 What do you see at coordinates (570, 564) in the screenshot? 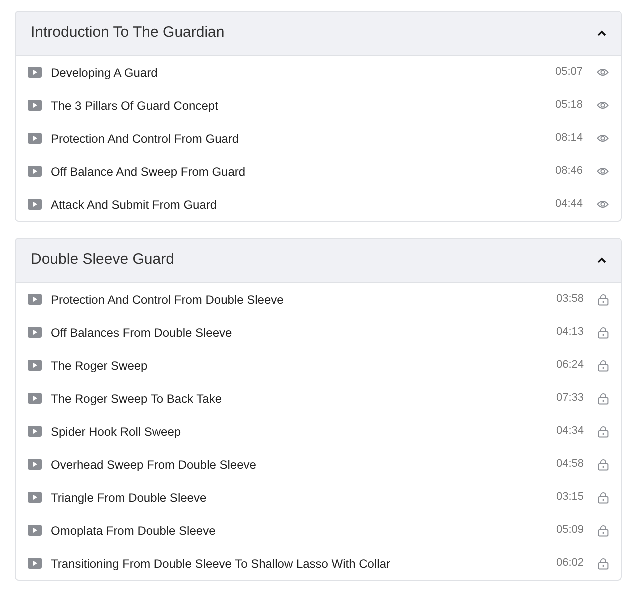
I see `lesson-duration: 06:02` at bounding box center [570, 564].